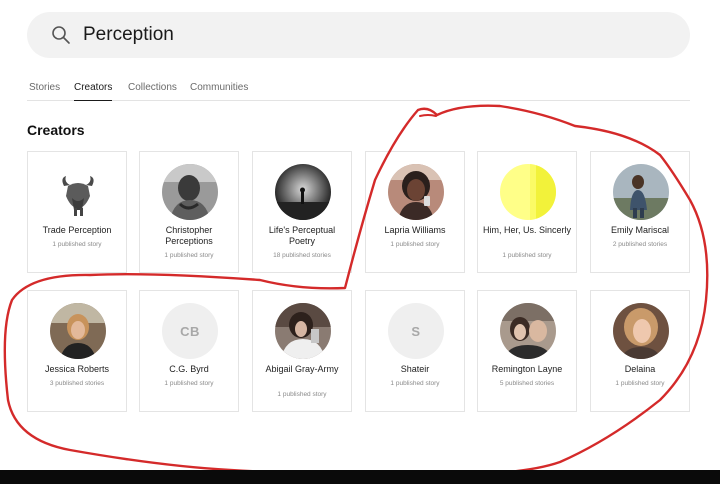 Image resolution: width=720 pixels, height=484 pixels. What do you see at coordinates (360, 477) in the screenshot?
I see `bottom-black-band` at bounding box center [360, 477].